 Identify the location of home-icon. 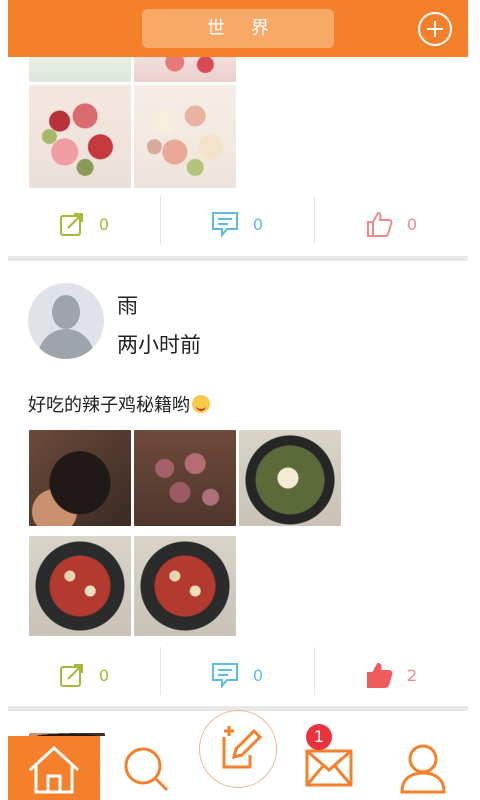
(54, 769).